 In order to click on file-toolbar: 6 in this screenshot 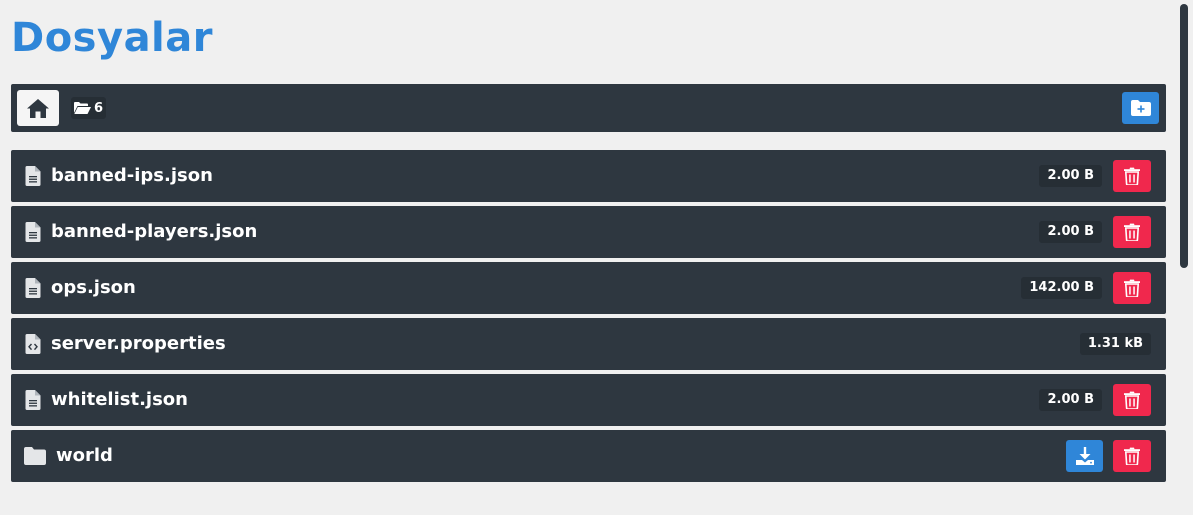, I will do `click(588, 108)`.